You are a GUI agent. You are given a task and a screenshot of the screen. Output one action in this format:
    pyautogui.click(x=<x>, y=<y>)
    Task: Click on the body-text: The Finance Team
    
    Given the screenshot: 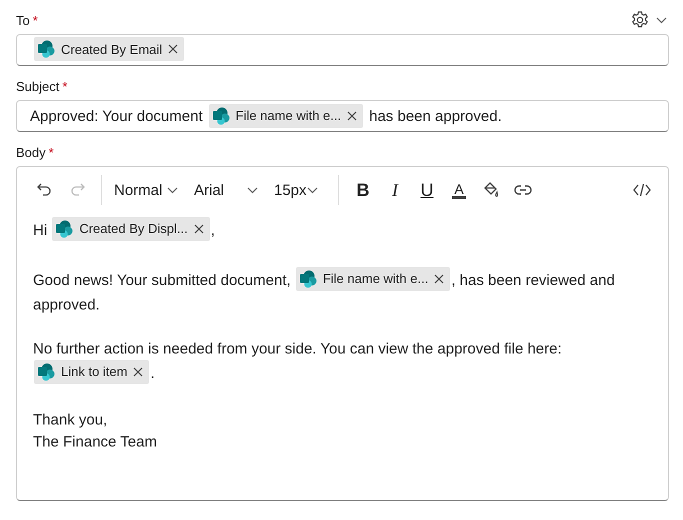 What is the action you would take?
    pyautogui.click(x=95, y=441)
    